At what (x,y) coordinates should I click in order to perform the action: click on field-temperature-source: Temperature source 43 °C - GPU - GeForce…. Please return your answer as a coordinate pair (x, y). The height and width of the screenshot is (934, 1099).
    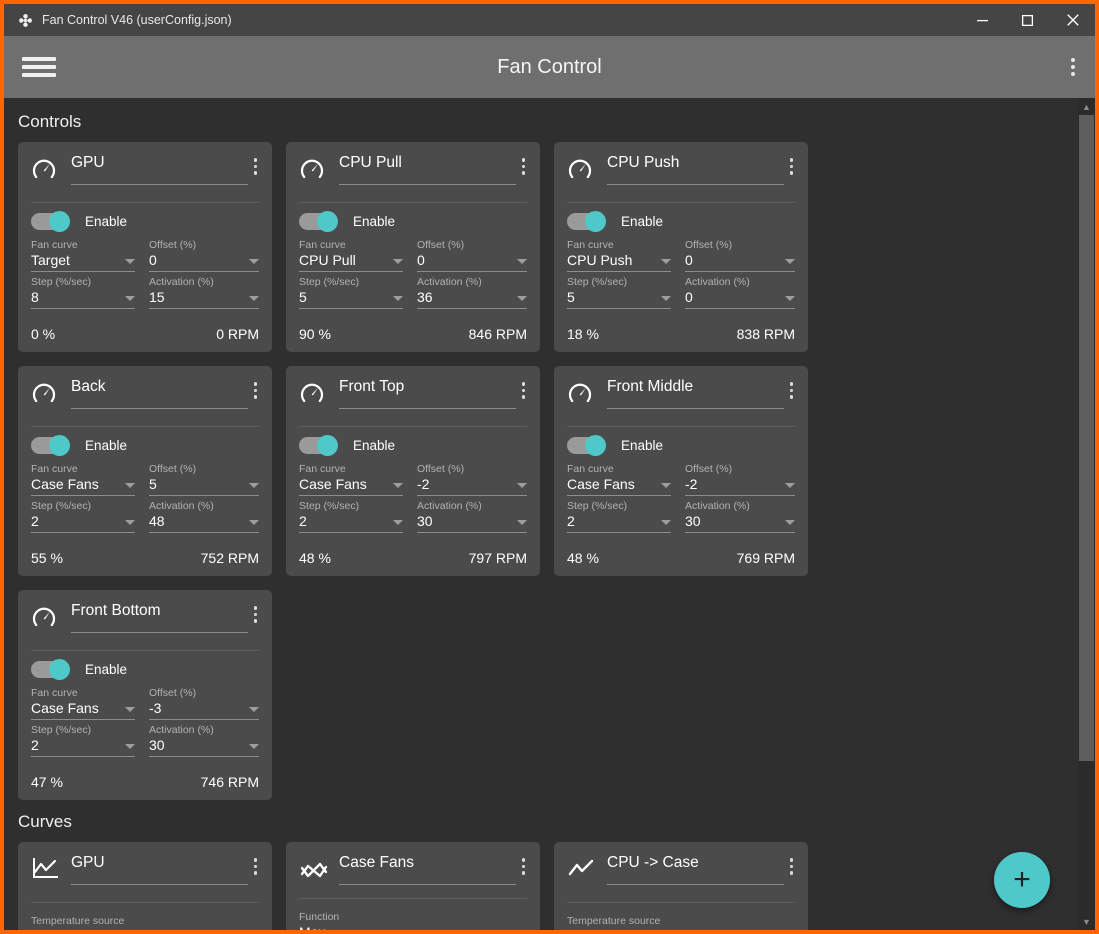
    Looking at the image, I should click on (145, 922).